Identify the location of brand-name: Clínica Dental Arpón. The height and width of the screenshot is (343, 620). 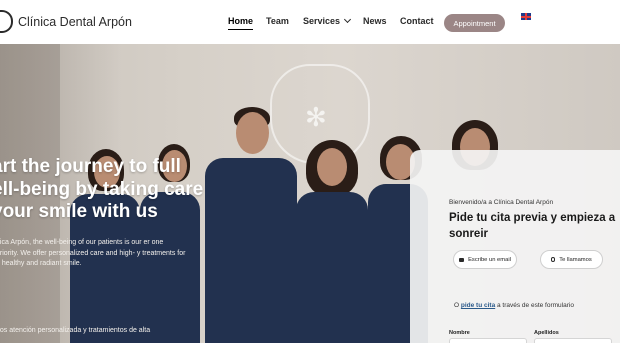
(75, 21).